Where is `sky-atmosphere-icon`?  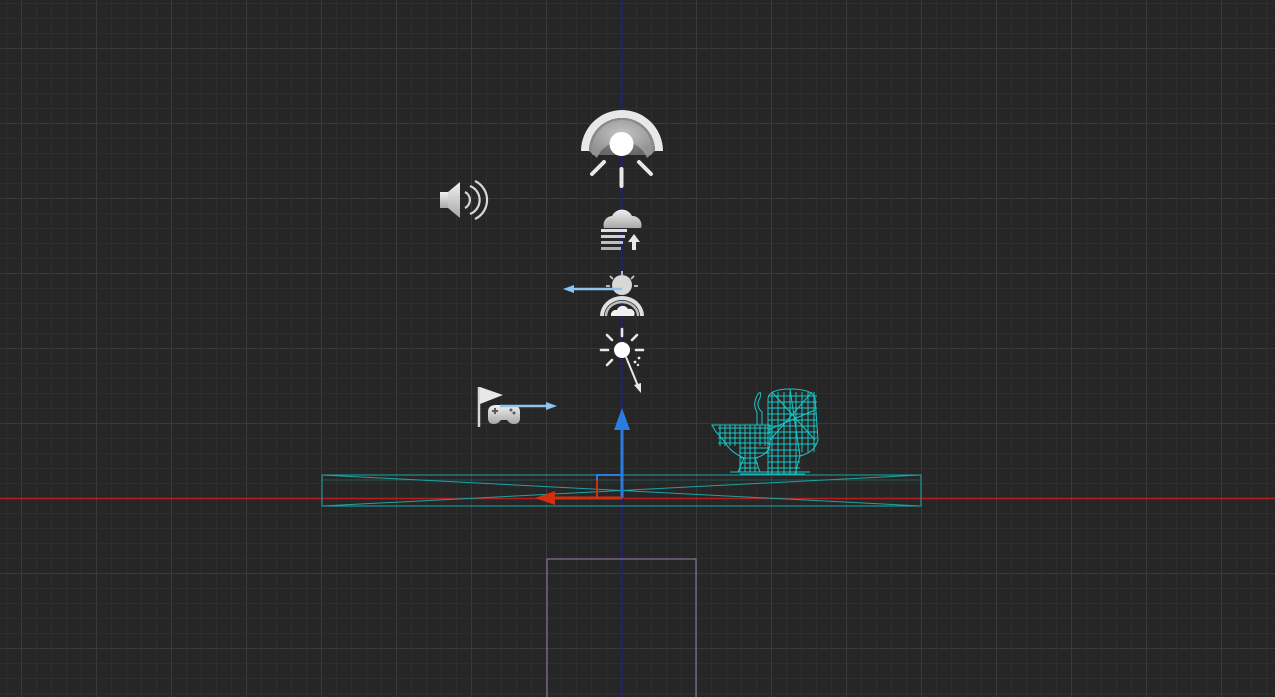 sky-atmosphere-icon is located at coordinates (603, 294).